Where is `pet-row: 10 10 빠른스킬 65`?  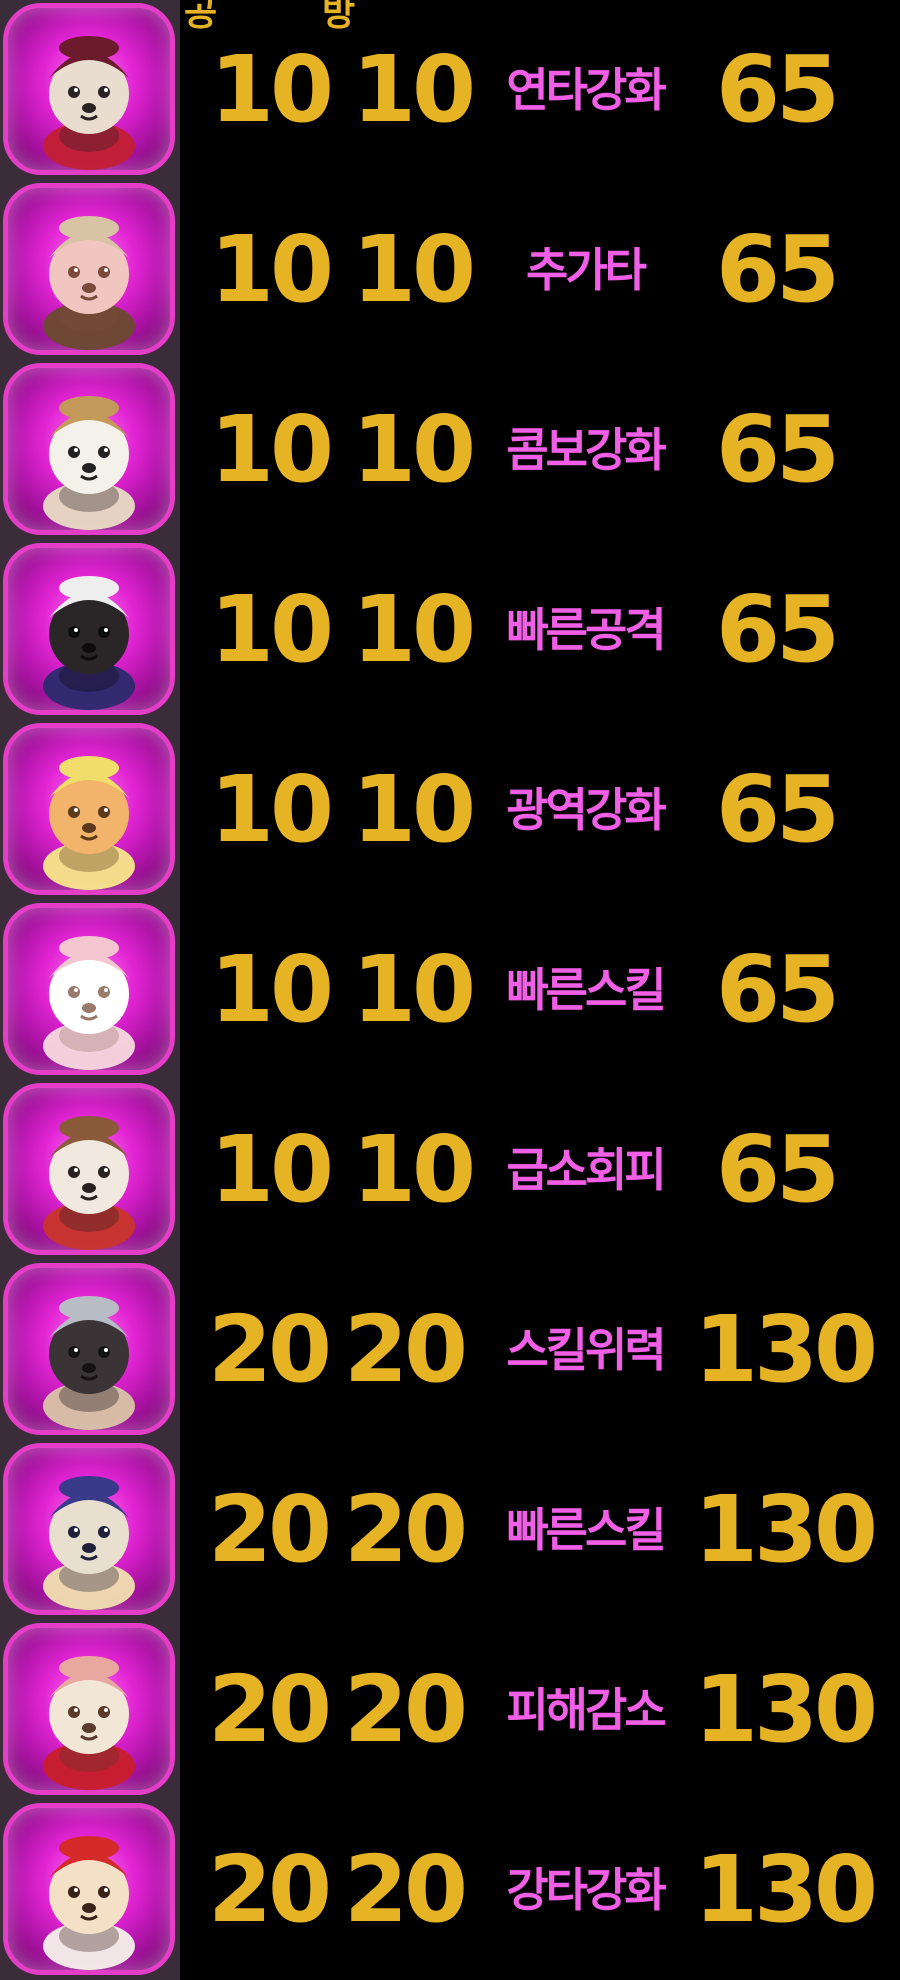
pet-row: 10 10 빠른스킬 65 is located at coordinates (450, 990).